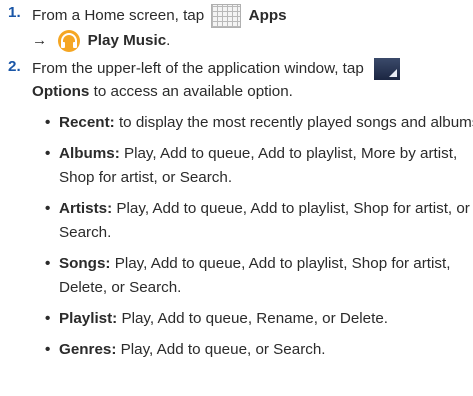 This screenshot has width=473, height=396. Describe the element at coordinates (88, 318) in the screenshot. I see `option-term: Playlist:` at that location.